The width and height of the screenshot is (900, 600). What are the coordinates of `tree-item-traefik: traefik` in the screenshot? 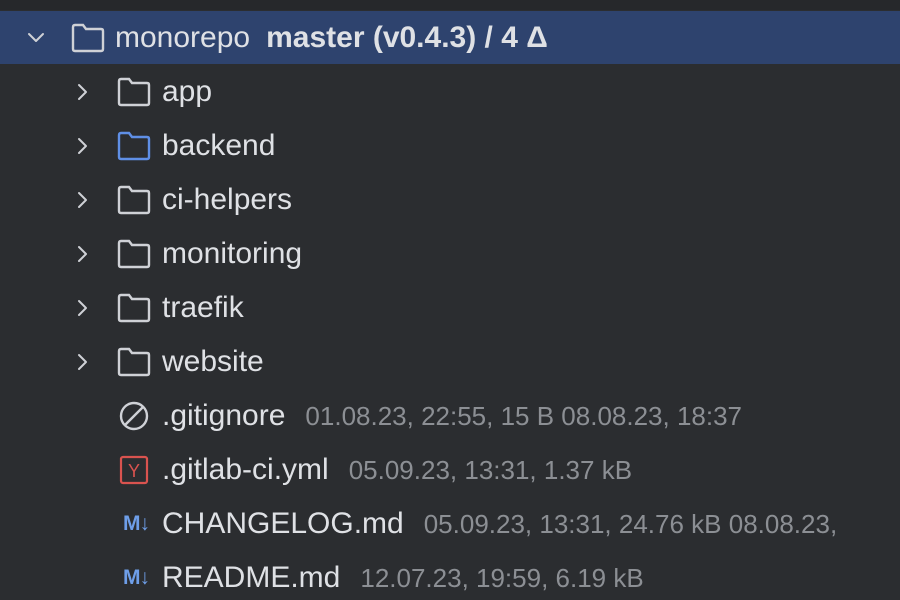 It's located at (450, 308).